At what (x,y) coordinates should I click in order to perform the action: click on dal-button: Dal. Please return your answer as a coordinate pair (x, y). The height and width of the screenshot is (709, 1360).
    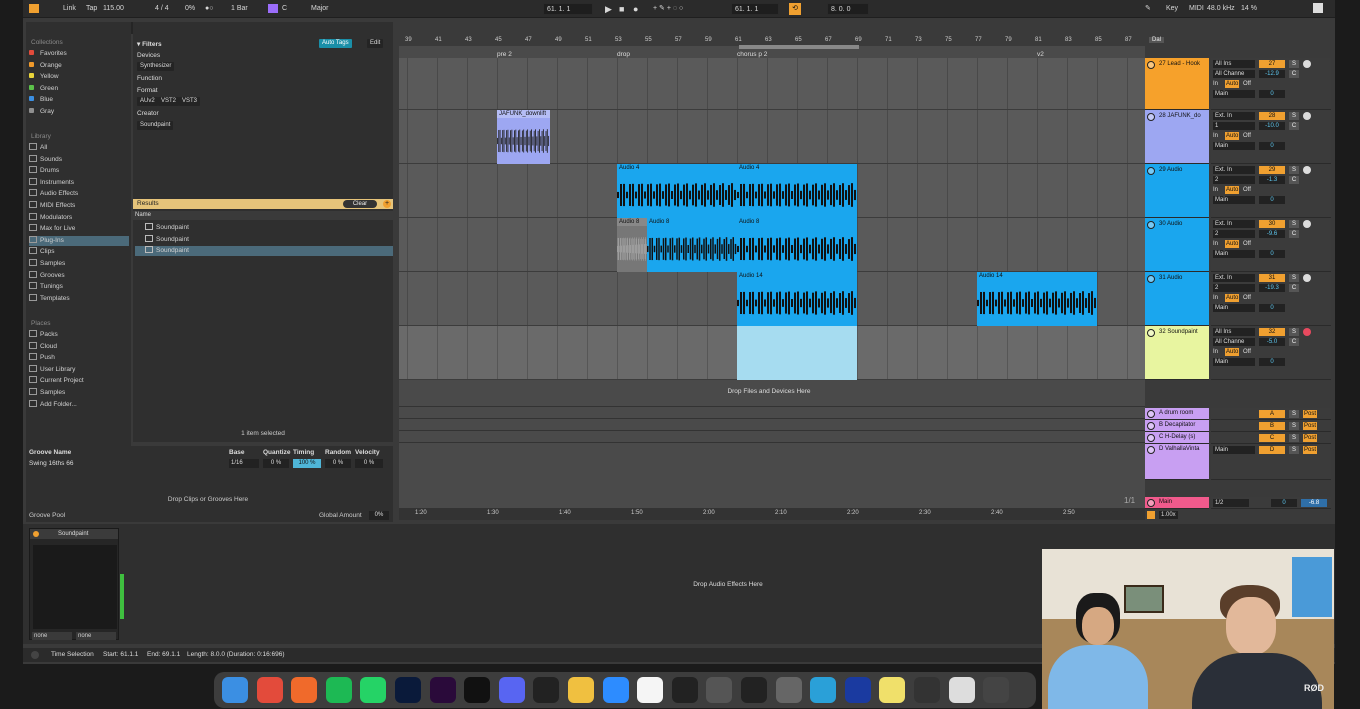
    Looking at the image, I should click on (1157, 40).